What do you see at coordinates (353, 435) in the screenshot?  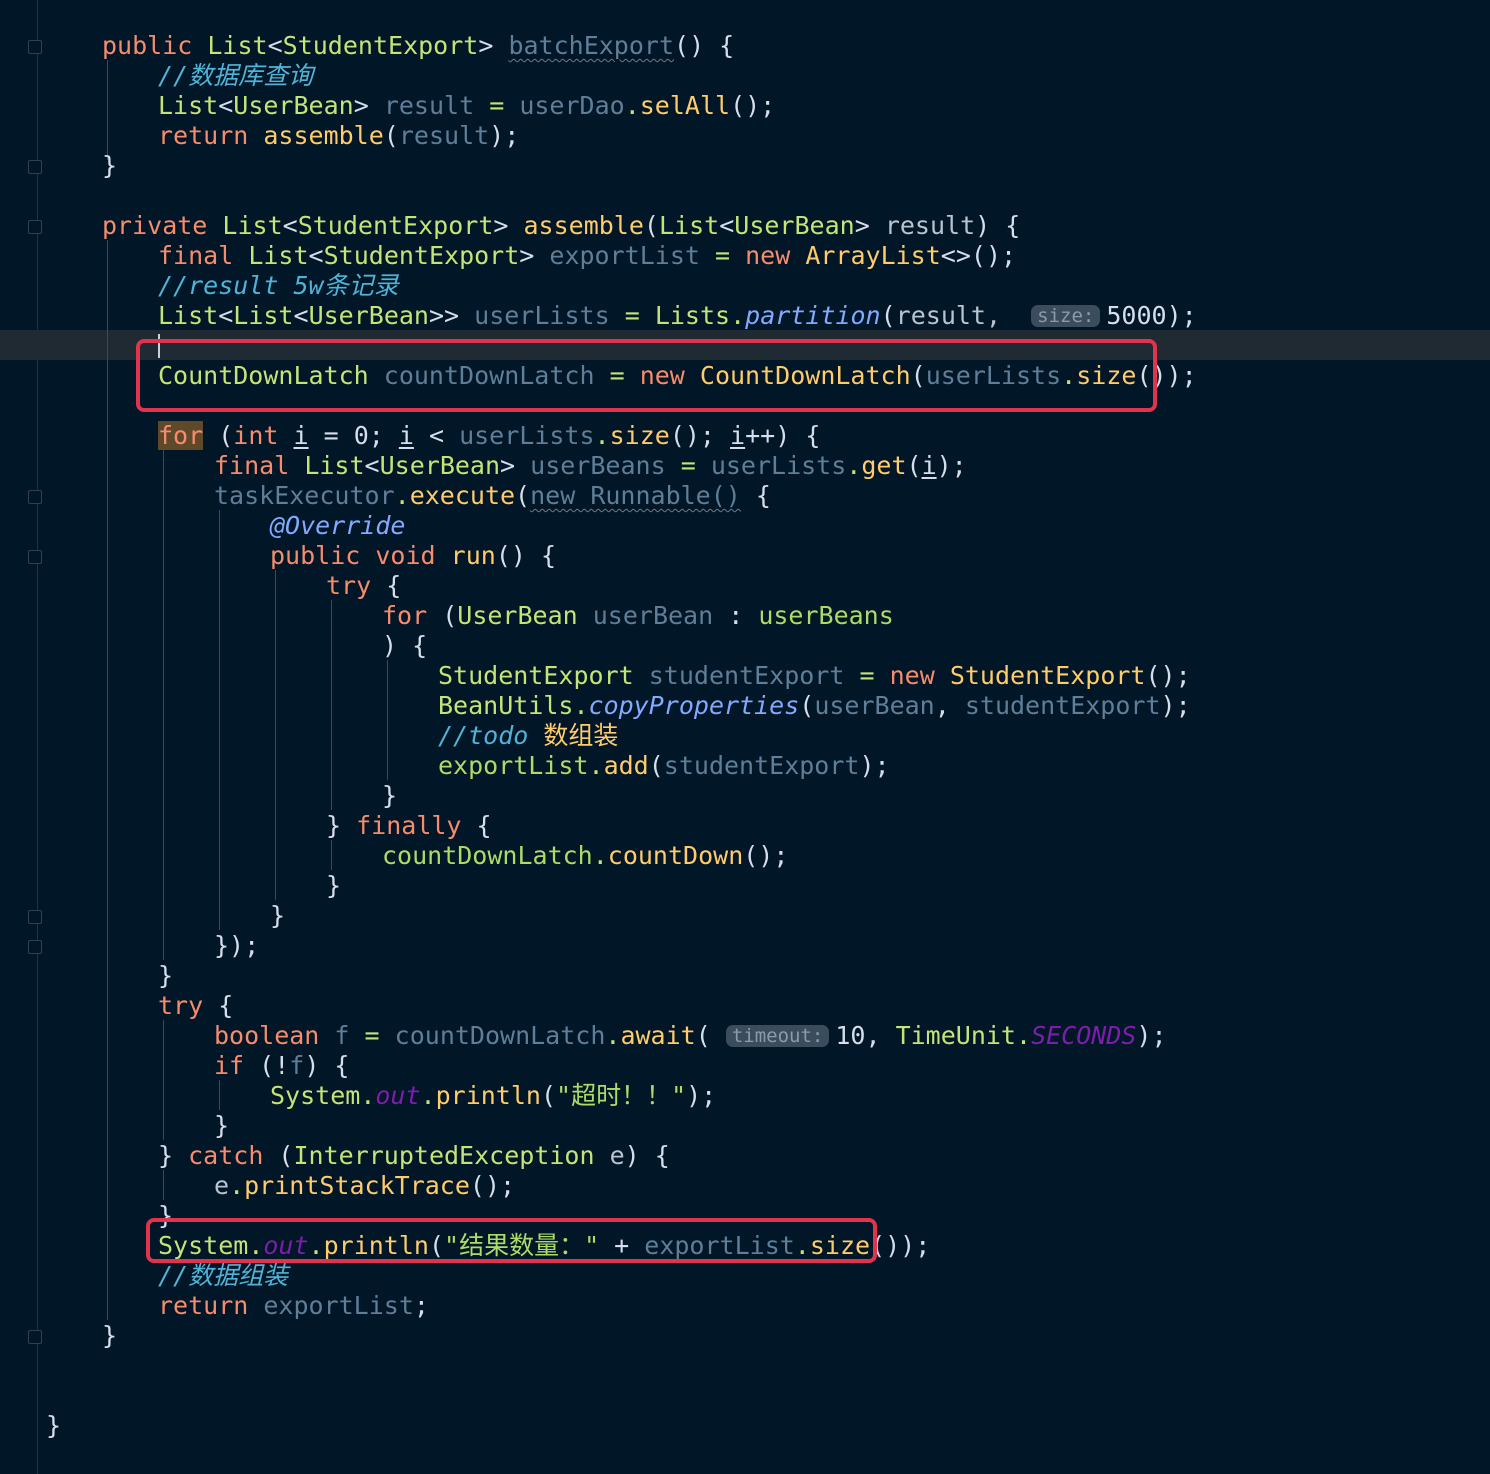 I see `punctuation: = 0;` at bounding box center [353, 435].